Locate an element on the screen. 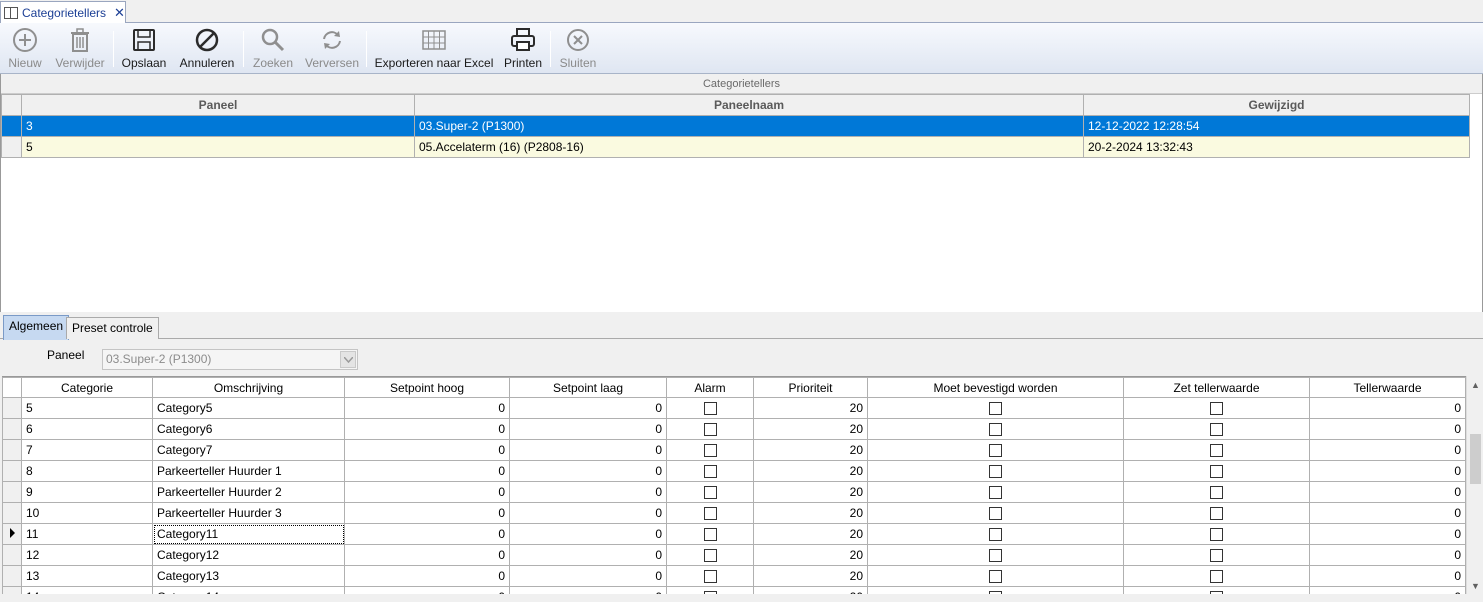 This screenshot has width=1483, height=602. table-row: 3 03.Super-2 (P1300) 12-12-2022 12:28:54 is located at coordinates (735, 126).